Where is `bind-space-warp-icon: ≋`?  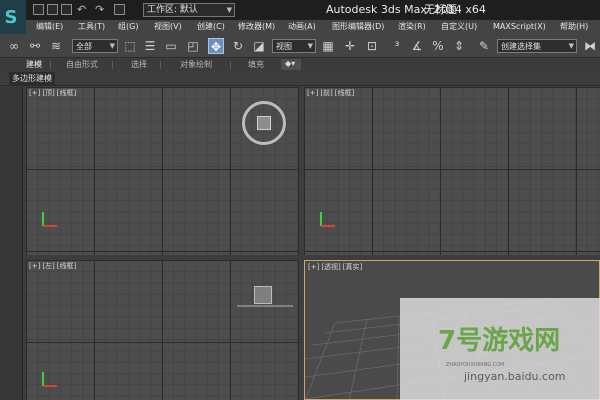
bind-space-warp-icon: ≋ is located at coordinates (56, 46).